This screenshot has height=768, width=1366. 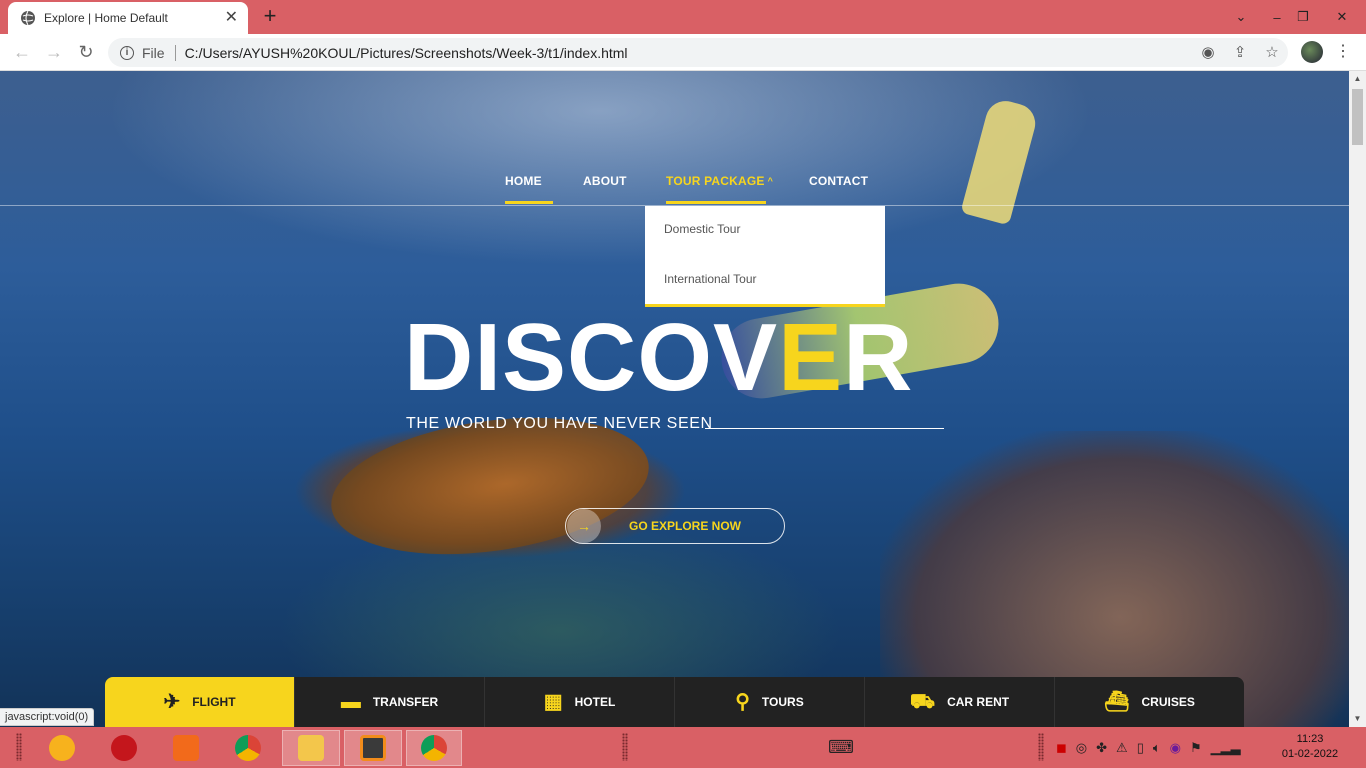 I want to click on profile-avatar, so click(x=1312, y=52).